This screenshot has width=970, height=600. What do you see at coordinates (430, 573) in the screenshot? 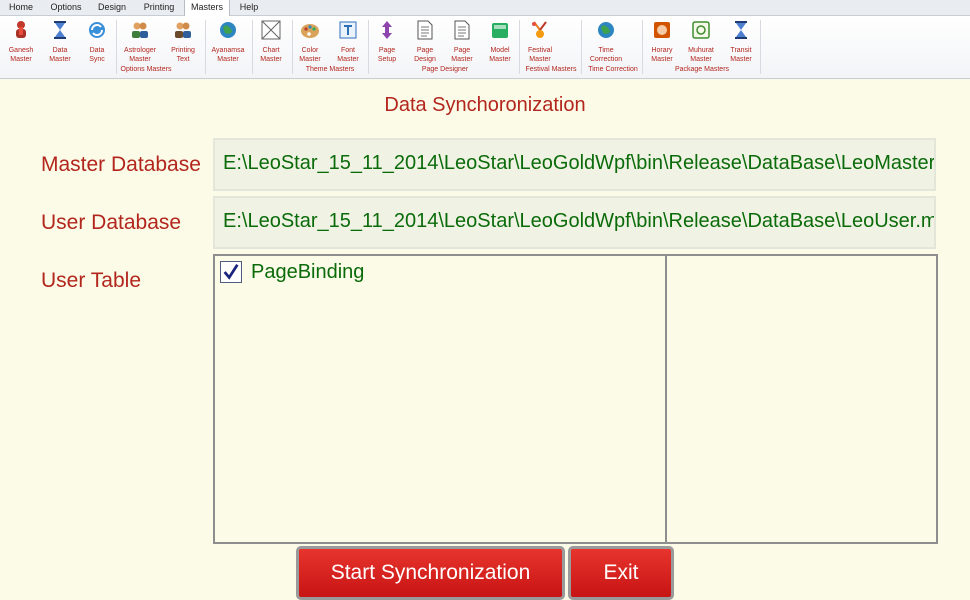
I see `start-synchronization-button: Start Synchronization` at bounding box center [430, 573].